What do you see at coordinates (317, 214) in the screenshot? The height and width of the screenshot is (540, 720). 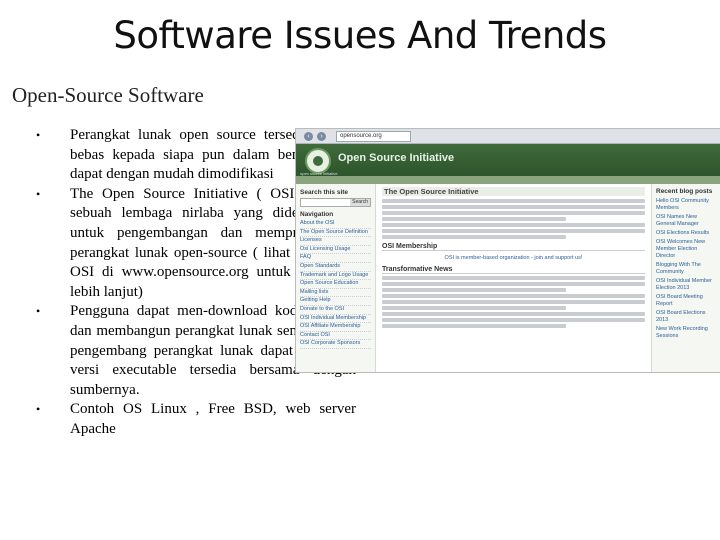 I see `nav-heading: Navigation` at bounding box center [317, 214].